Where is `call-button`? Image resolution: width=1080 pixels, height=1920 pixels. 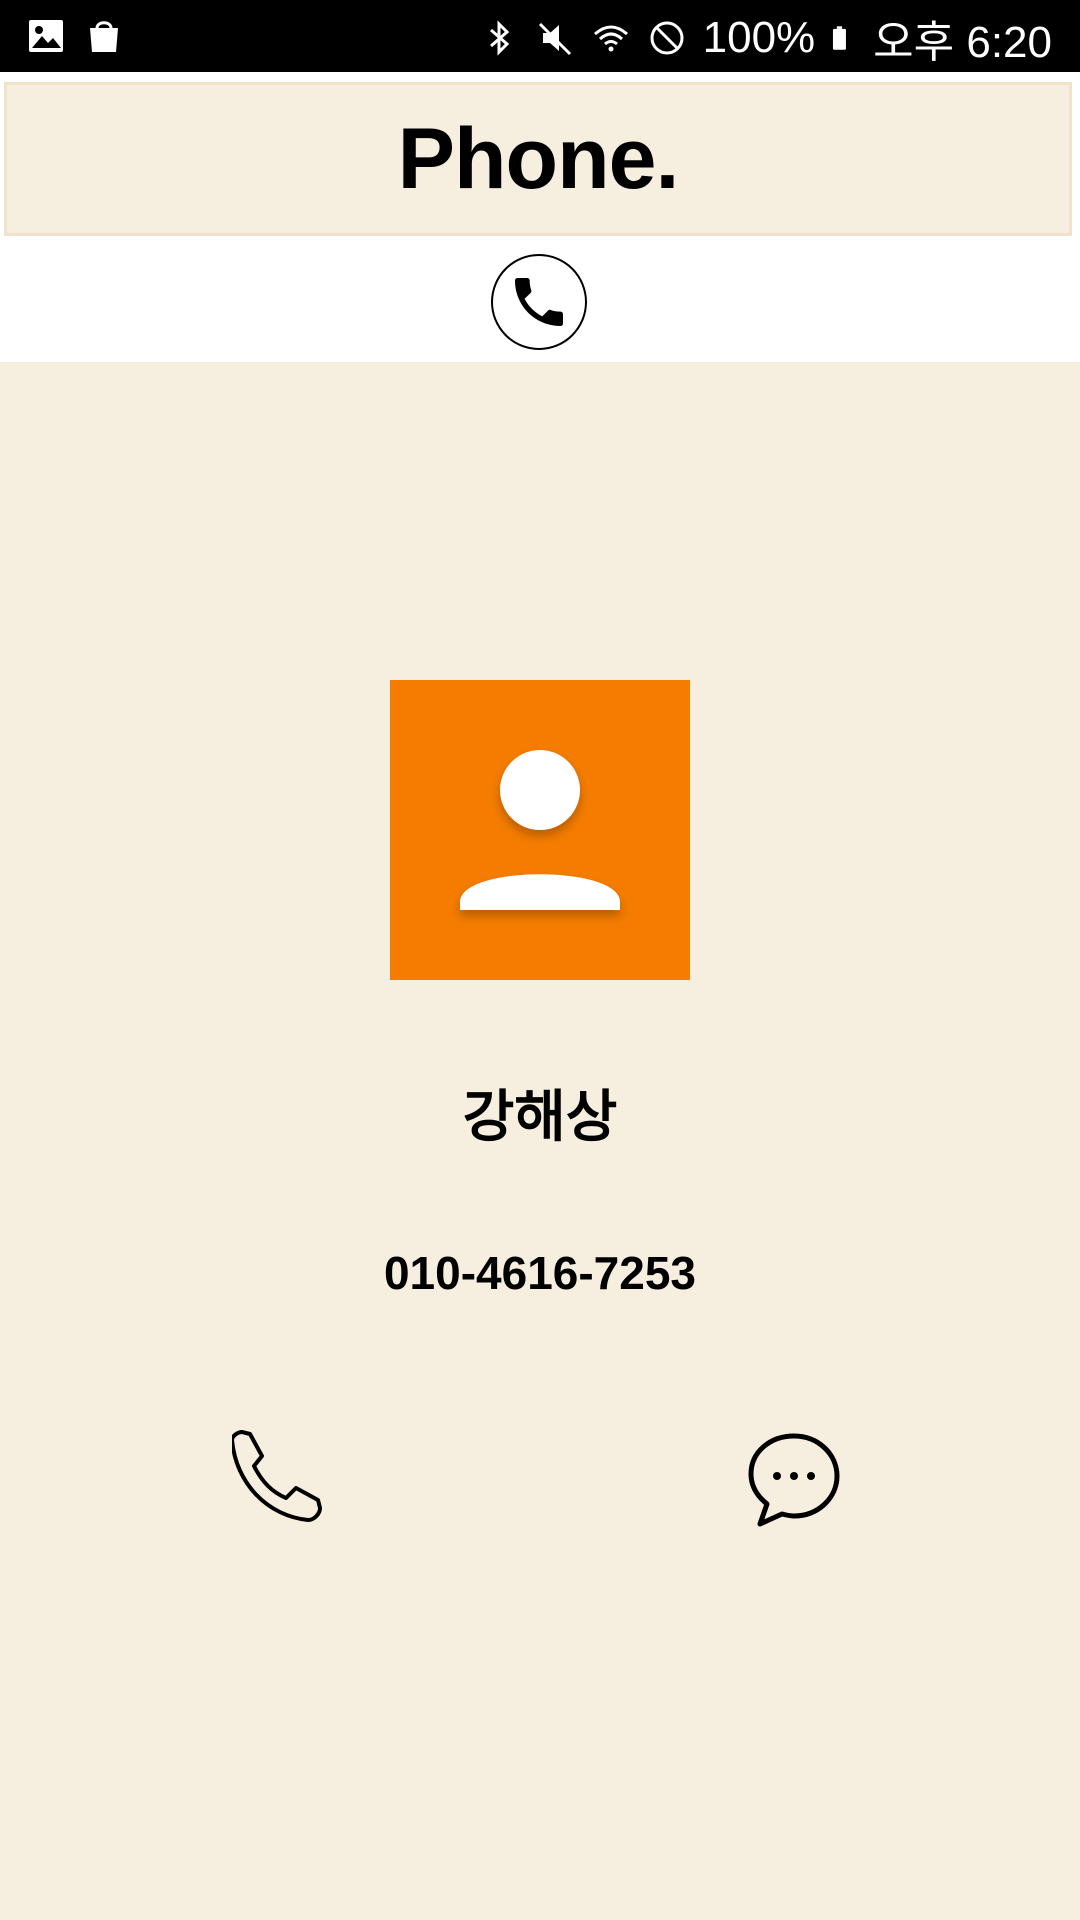
call-button is located at coordinates (281, 1480).